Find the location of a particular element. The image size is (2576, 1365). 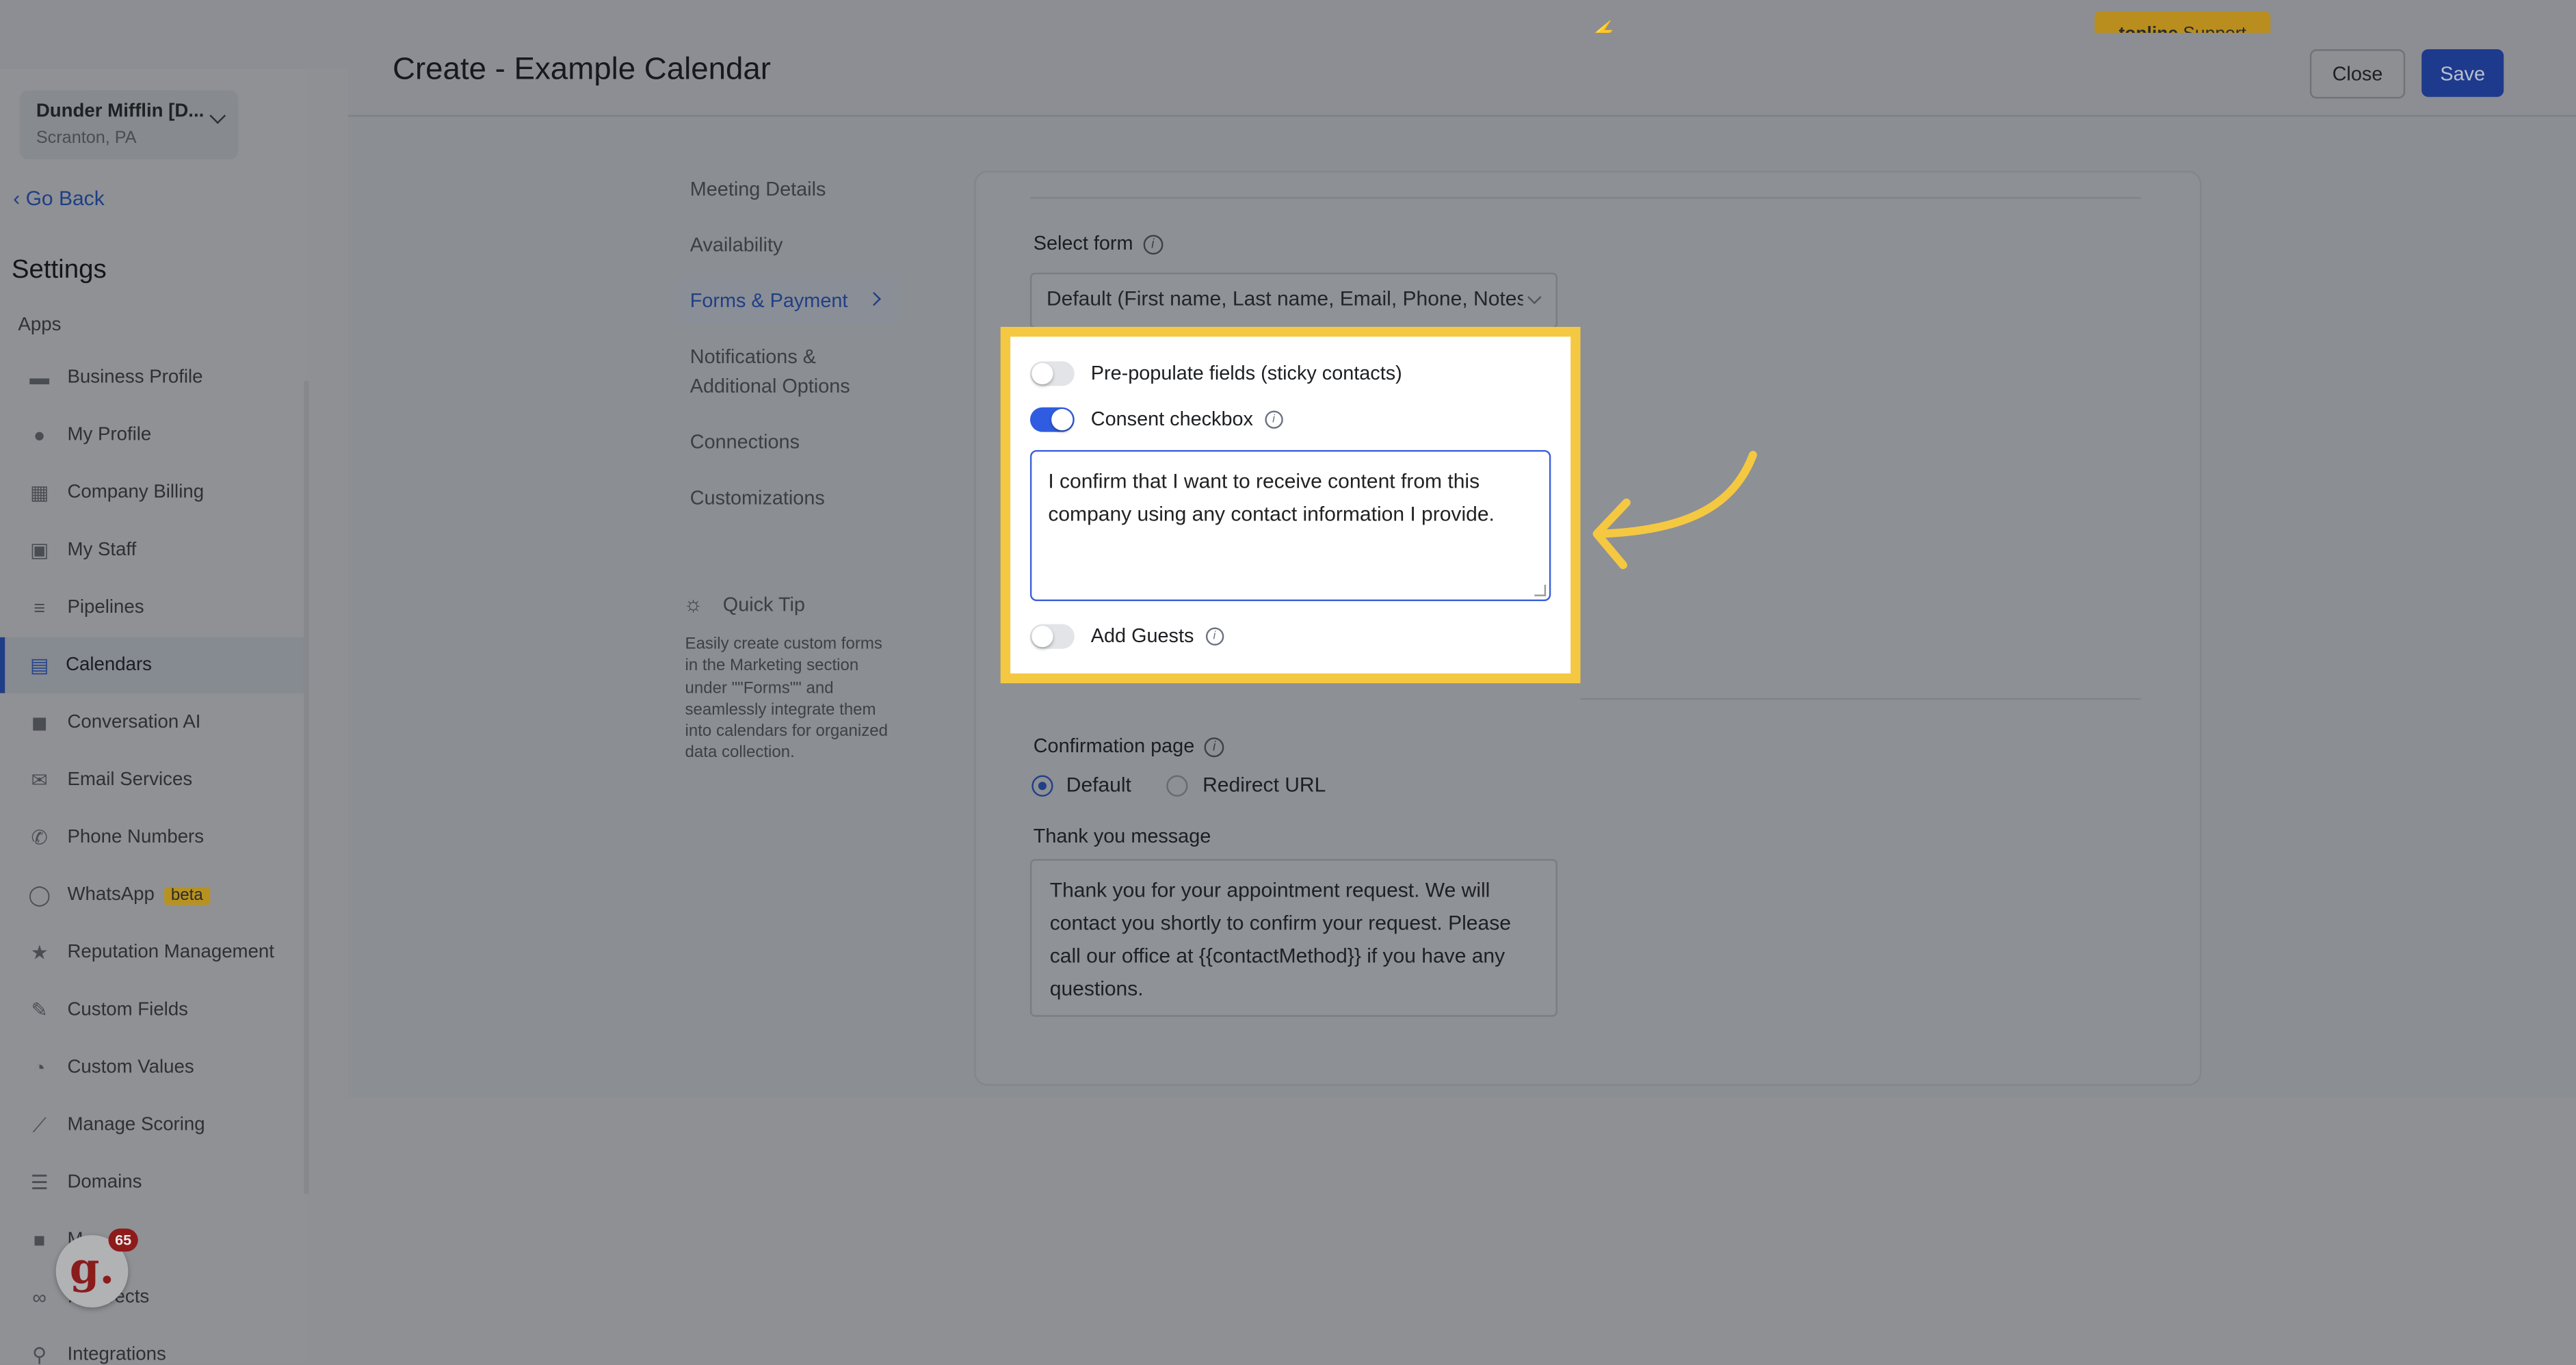

sidebar-item-reputation-management: ★ Reputation Management is located at coordinates (153, 953).